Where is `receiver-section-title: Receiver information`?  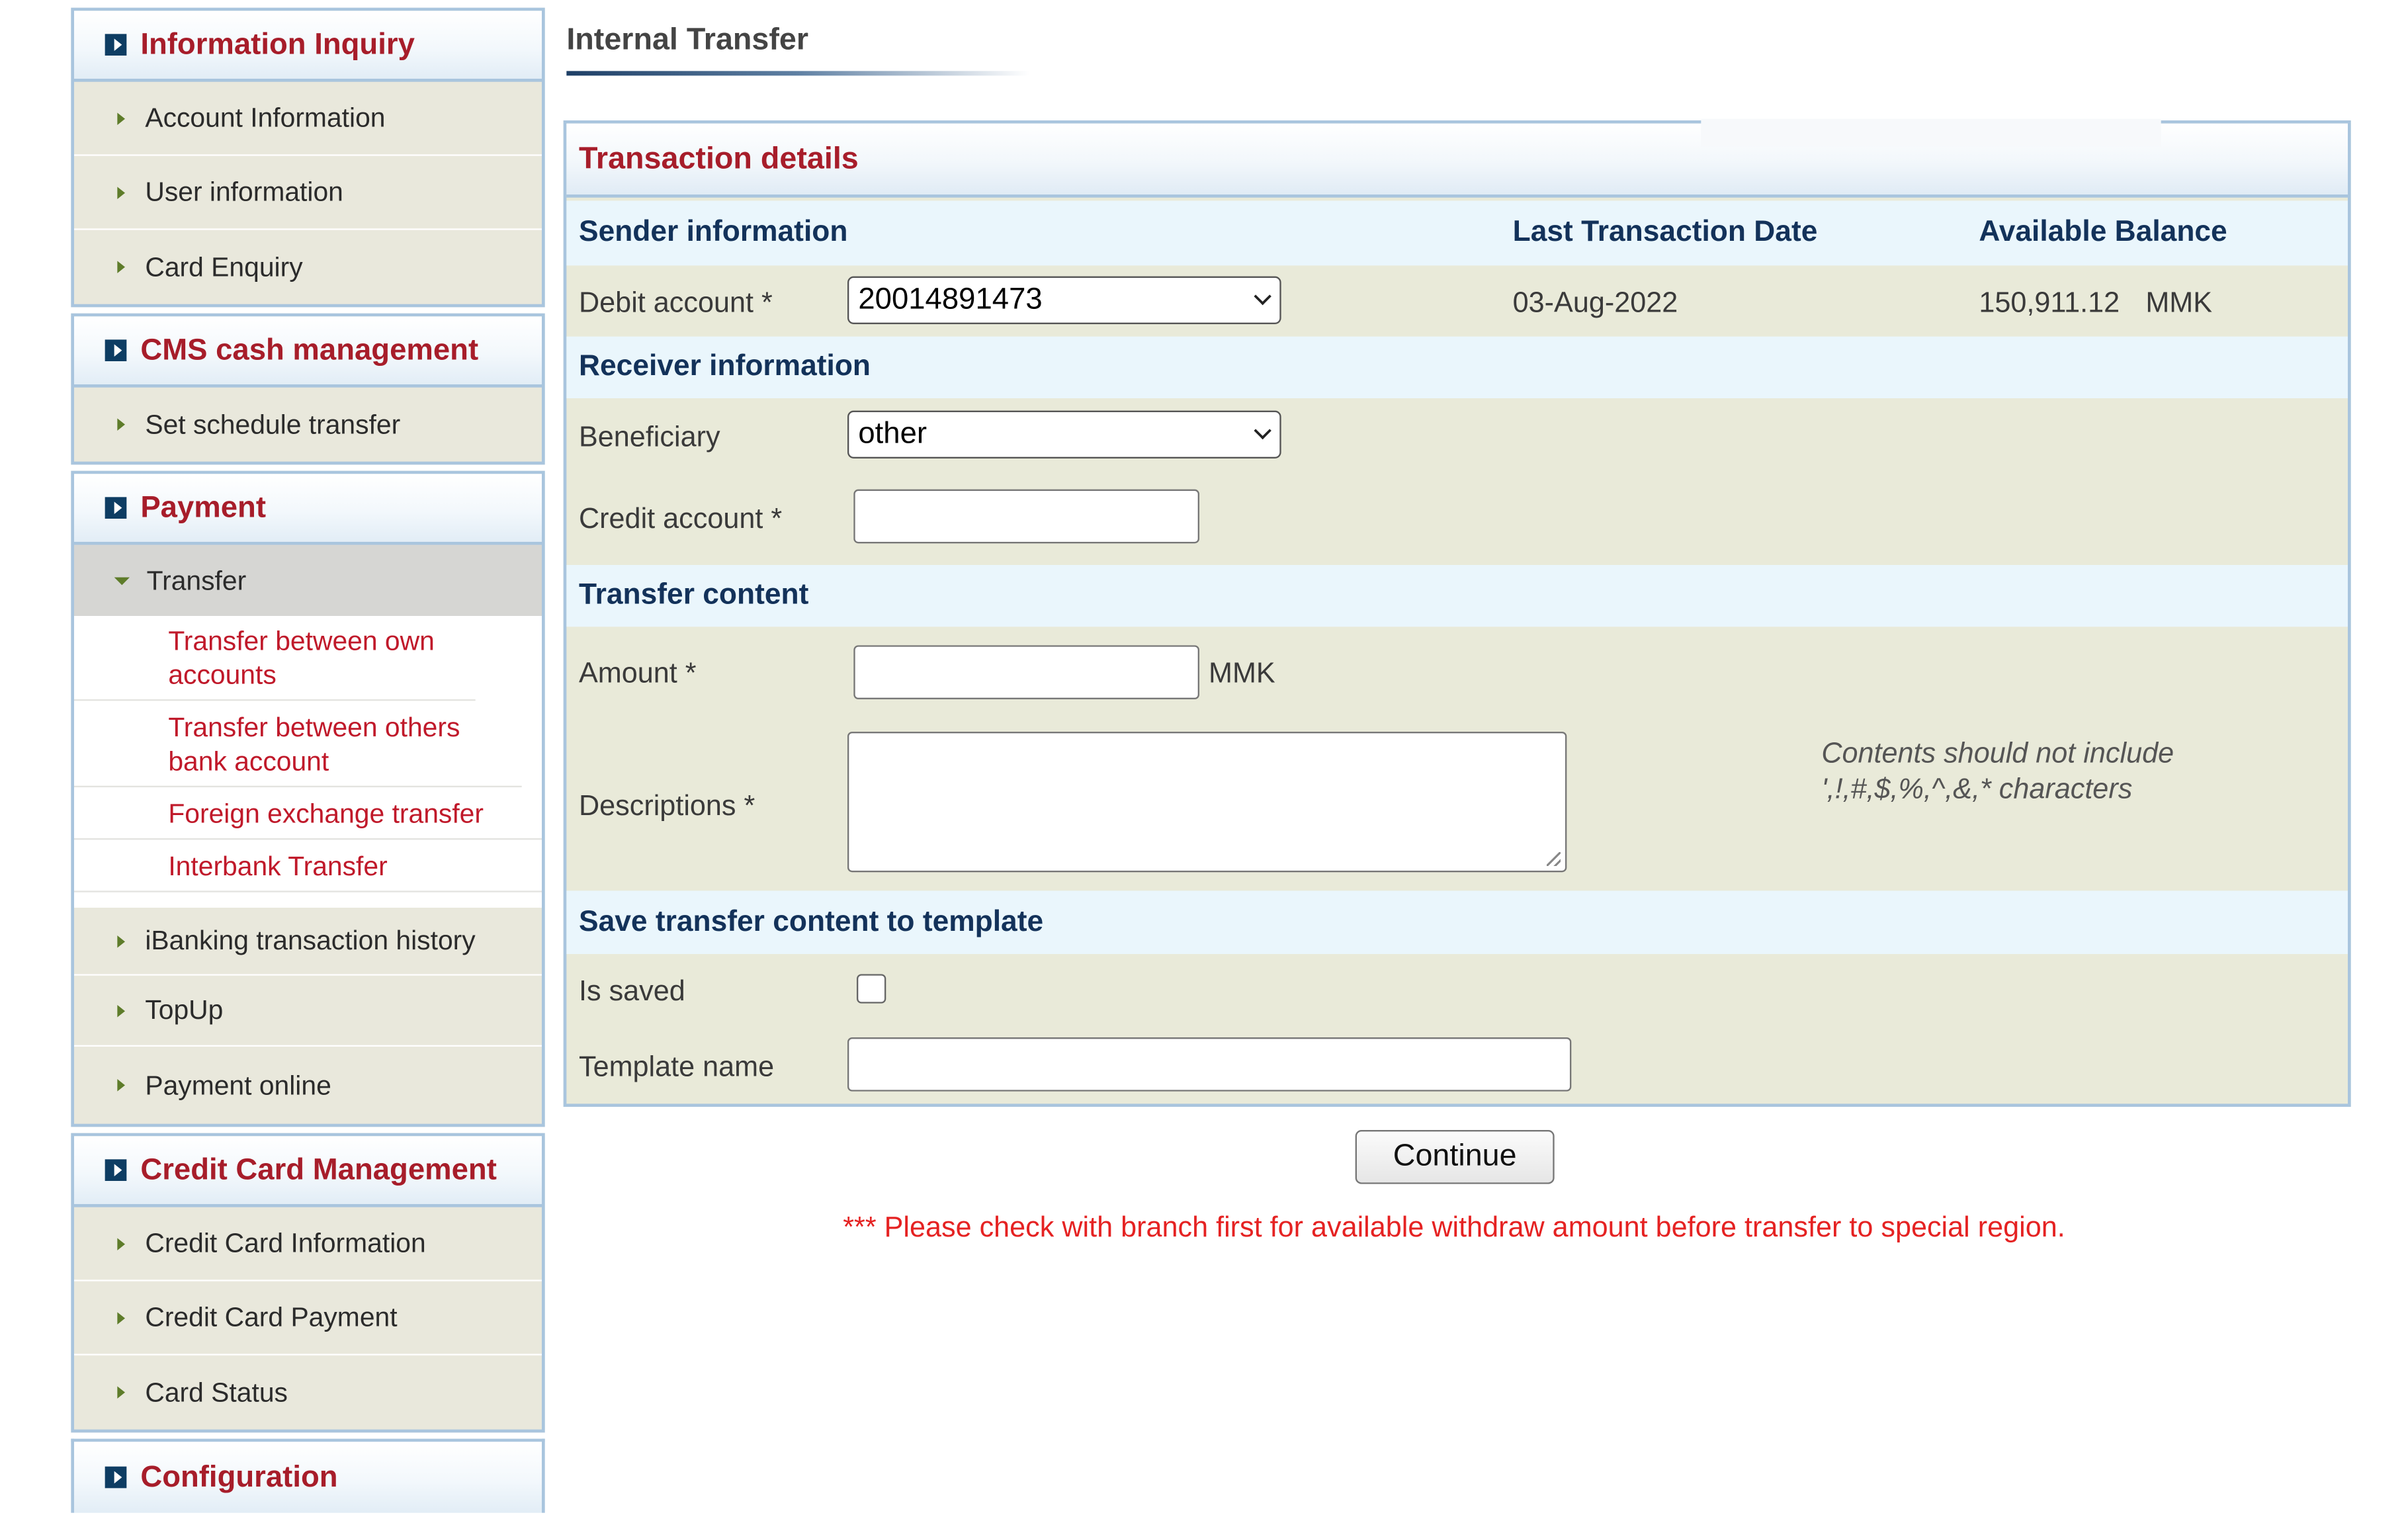
receiver-section-title: Receiver information is located at coordinates (724, 366).